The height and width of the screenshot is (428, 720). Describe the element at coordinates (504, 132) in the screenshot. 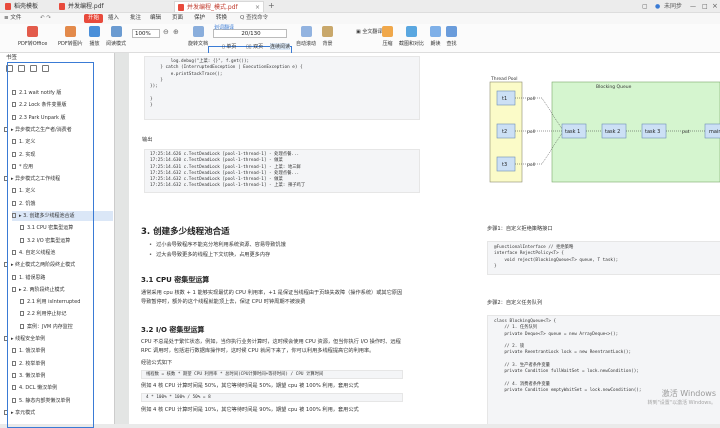

I see `thread-label: t2` at that location.